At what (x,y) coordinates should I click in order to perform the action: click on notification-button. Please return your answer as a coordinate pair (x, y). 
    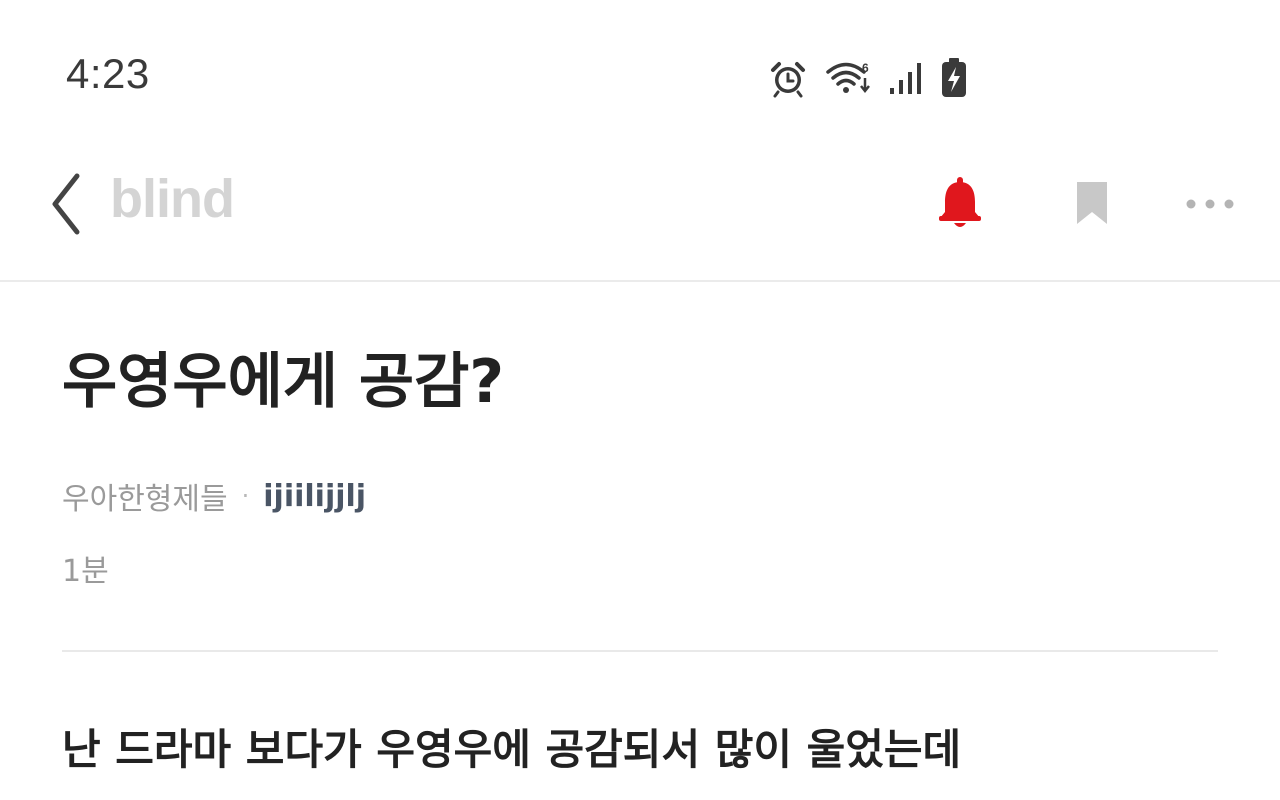
    Looking at the image, I should click on (960, 205).